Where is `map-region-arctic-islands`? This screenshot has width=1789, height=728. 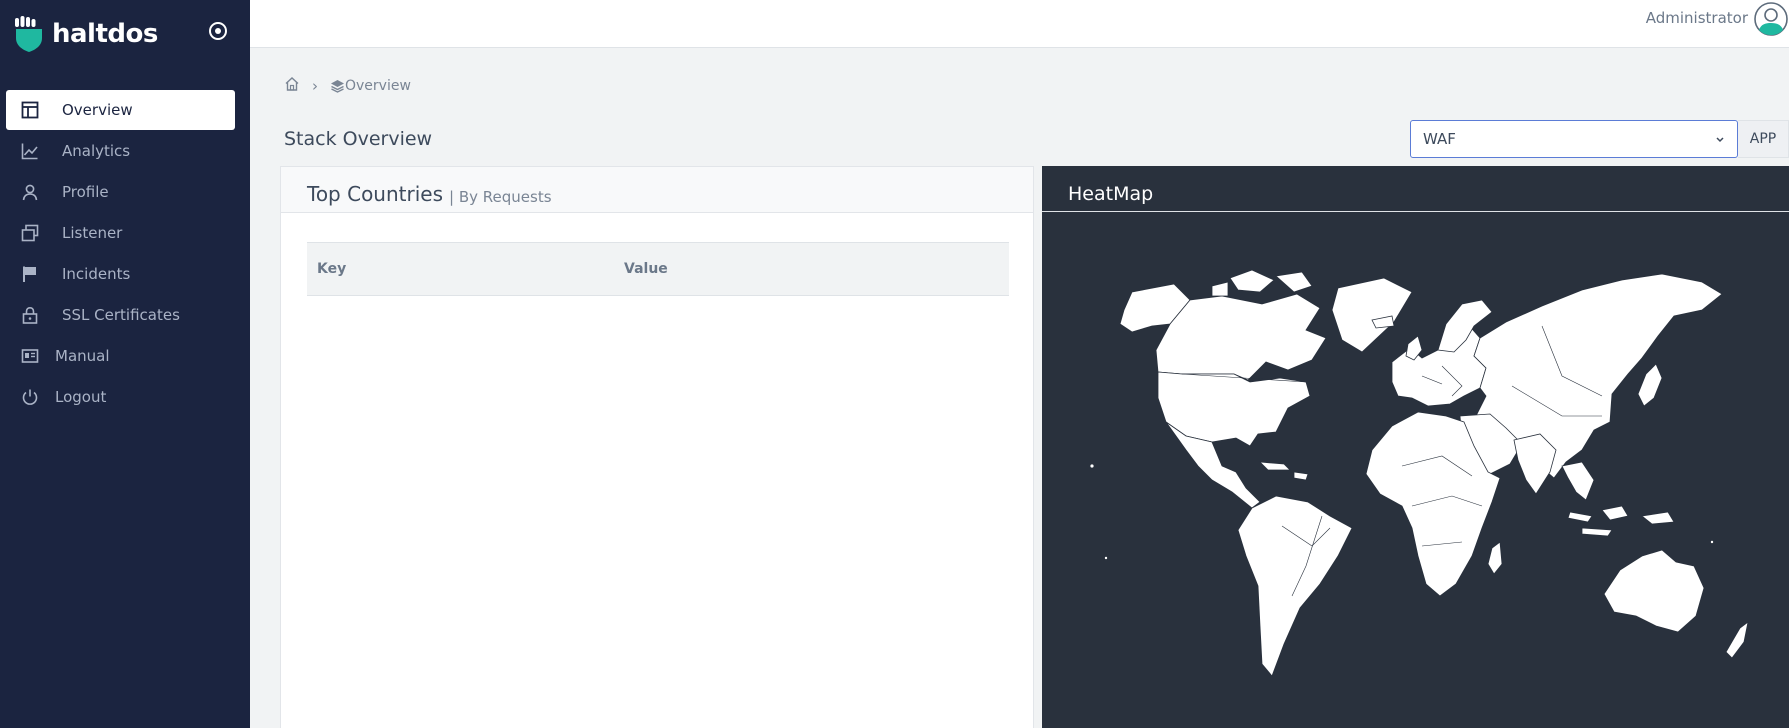
map-region-arctic-islands is located at coordinates (1262, 283).